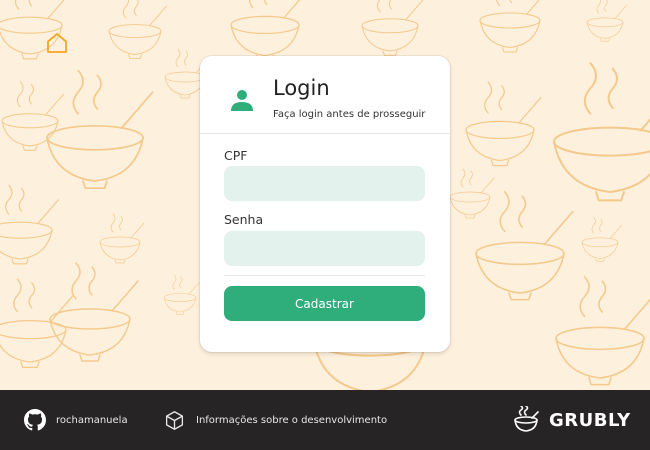 The width and height of the screenshot is (650, 450). I want to click on login-header: Login Faça login antes de prosseguir, so click(325, 95).